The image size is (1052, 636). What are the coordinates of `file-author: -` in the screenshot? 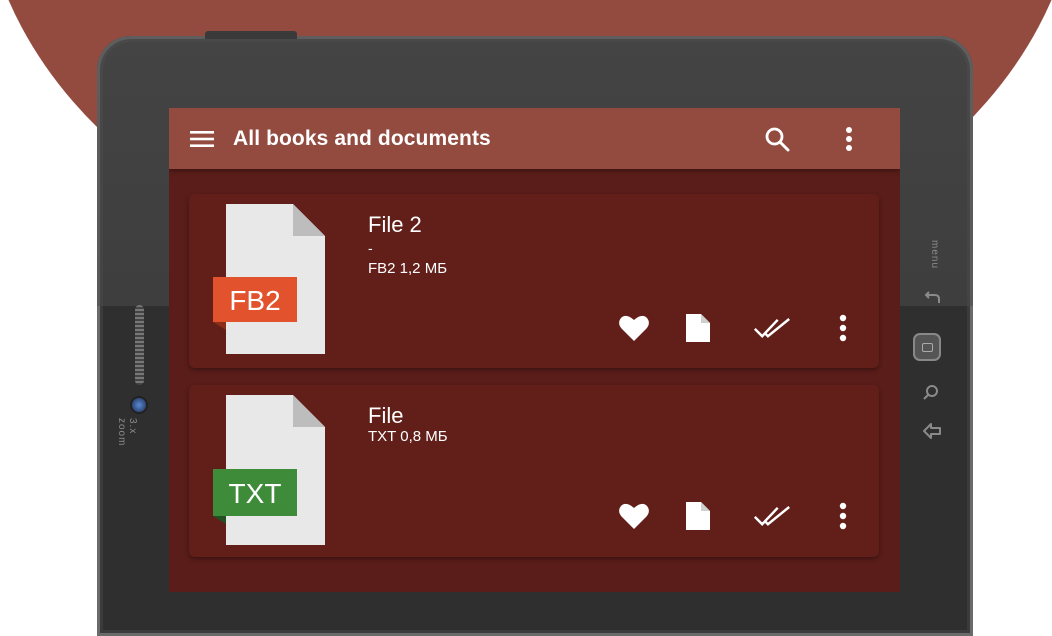 It's located at (370, 248).